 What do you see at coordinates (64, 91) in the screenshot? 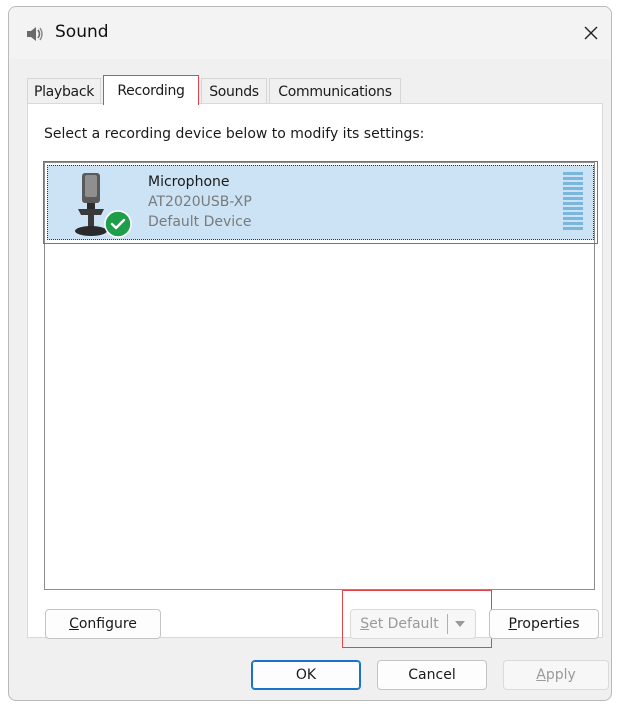
I see `tab-playback: Playback` at bounding box center [64, 91].